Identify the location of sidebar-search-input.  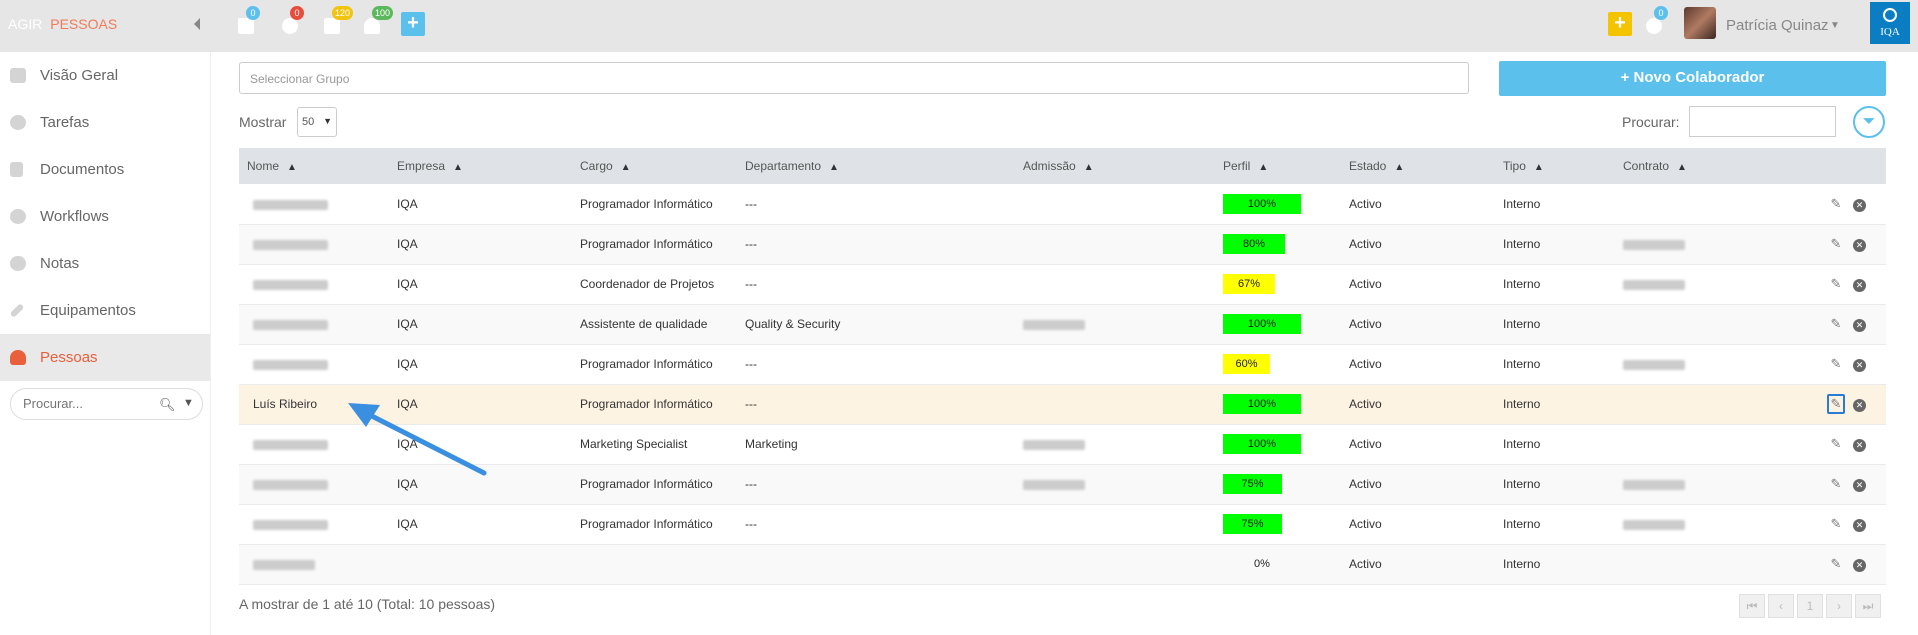
(83, 403).